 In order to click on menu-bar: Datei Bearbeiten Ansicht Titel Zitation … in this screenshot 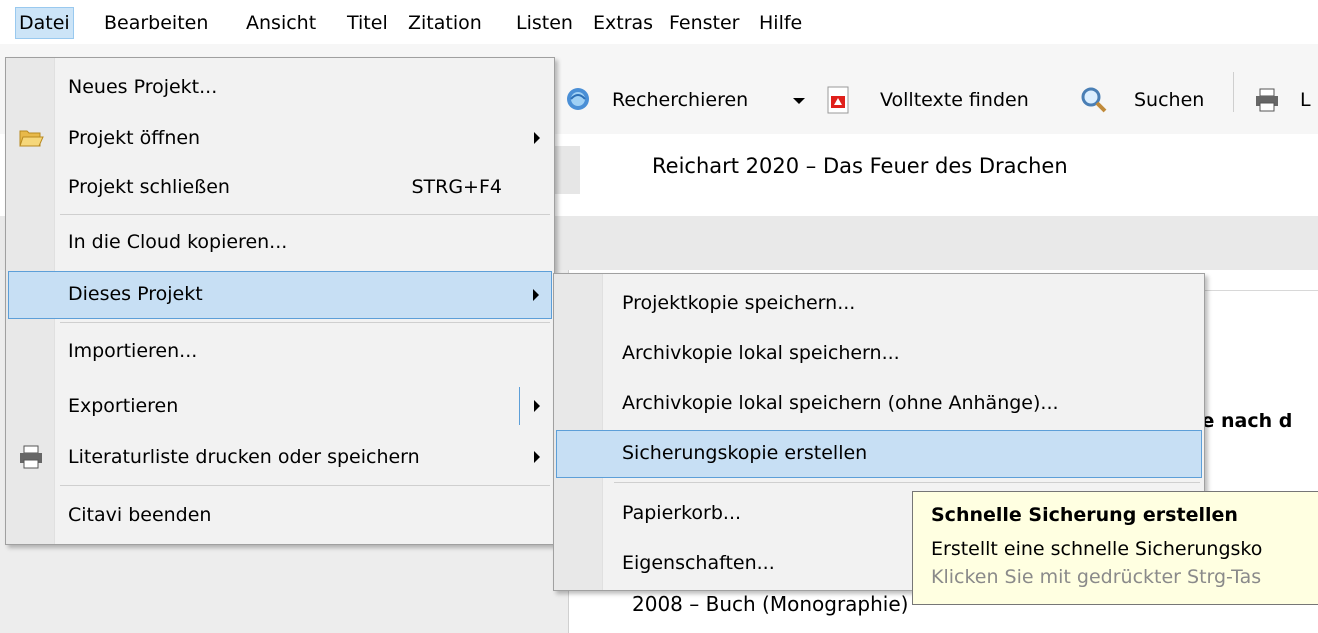, I will do `click(659, 22)`.